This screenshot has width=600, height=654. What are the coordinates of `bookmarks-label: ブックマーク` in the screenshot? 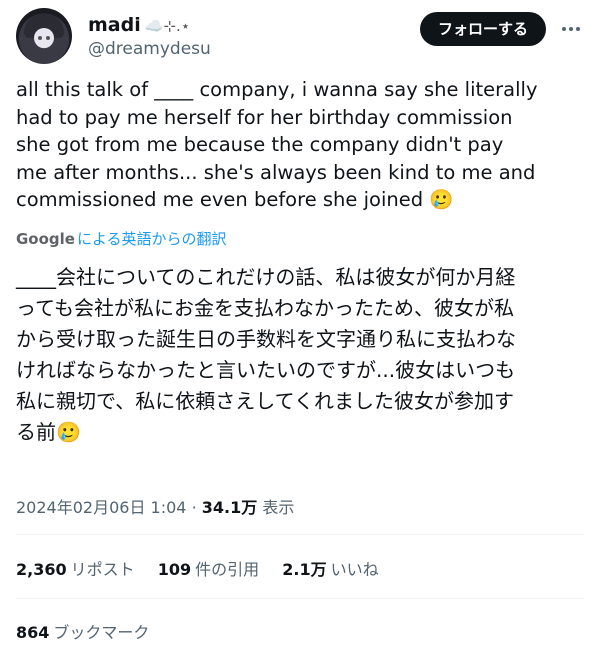 It's located at (101, 632).